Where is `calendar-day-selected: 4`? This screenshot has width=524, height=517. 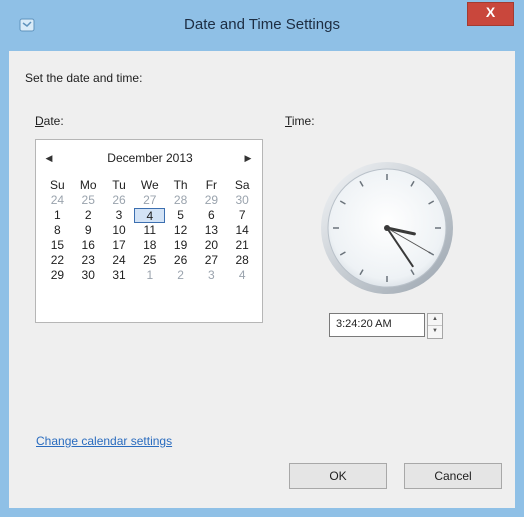
calendar-day-selected: 4 is located at coordinates (150, 215).